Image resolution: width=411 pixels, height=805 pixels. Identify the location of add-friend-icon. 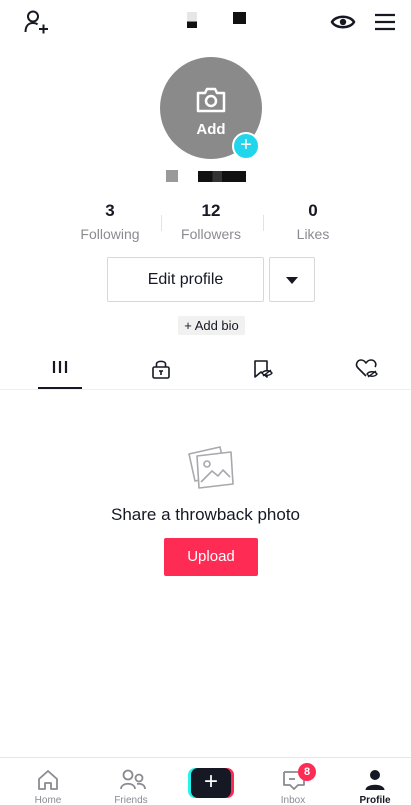
(37, 23).